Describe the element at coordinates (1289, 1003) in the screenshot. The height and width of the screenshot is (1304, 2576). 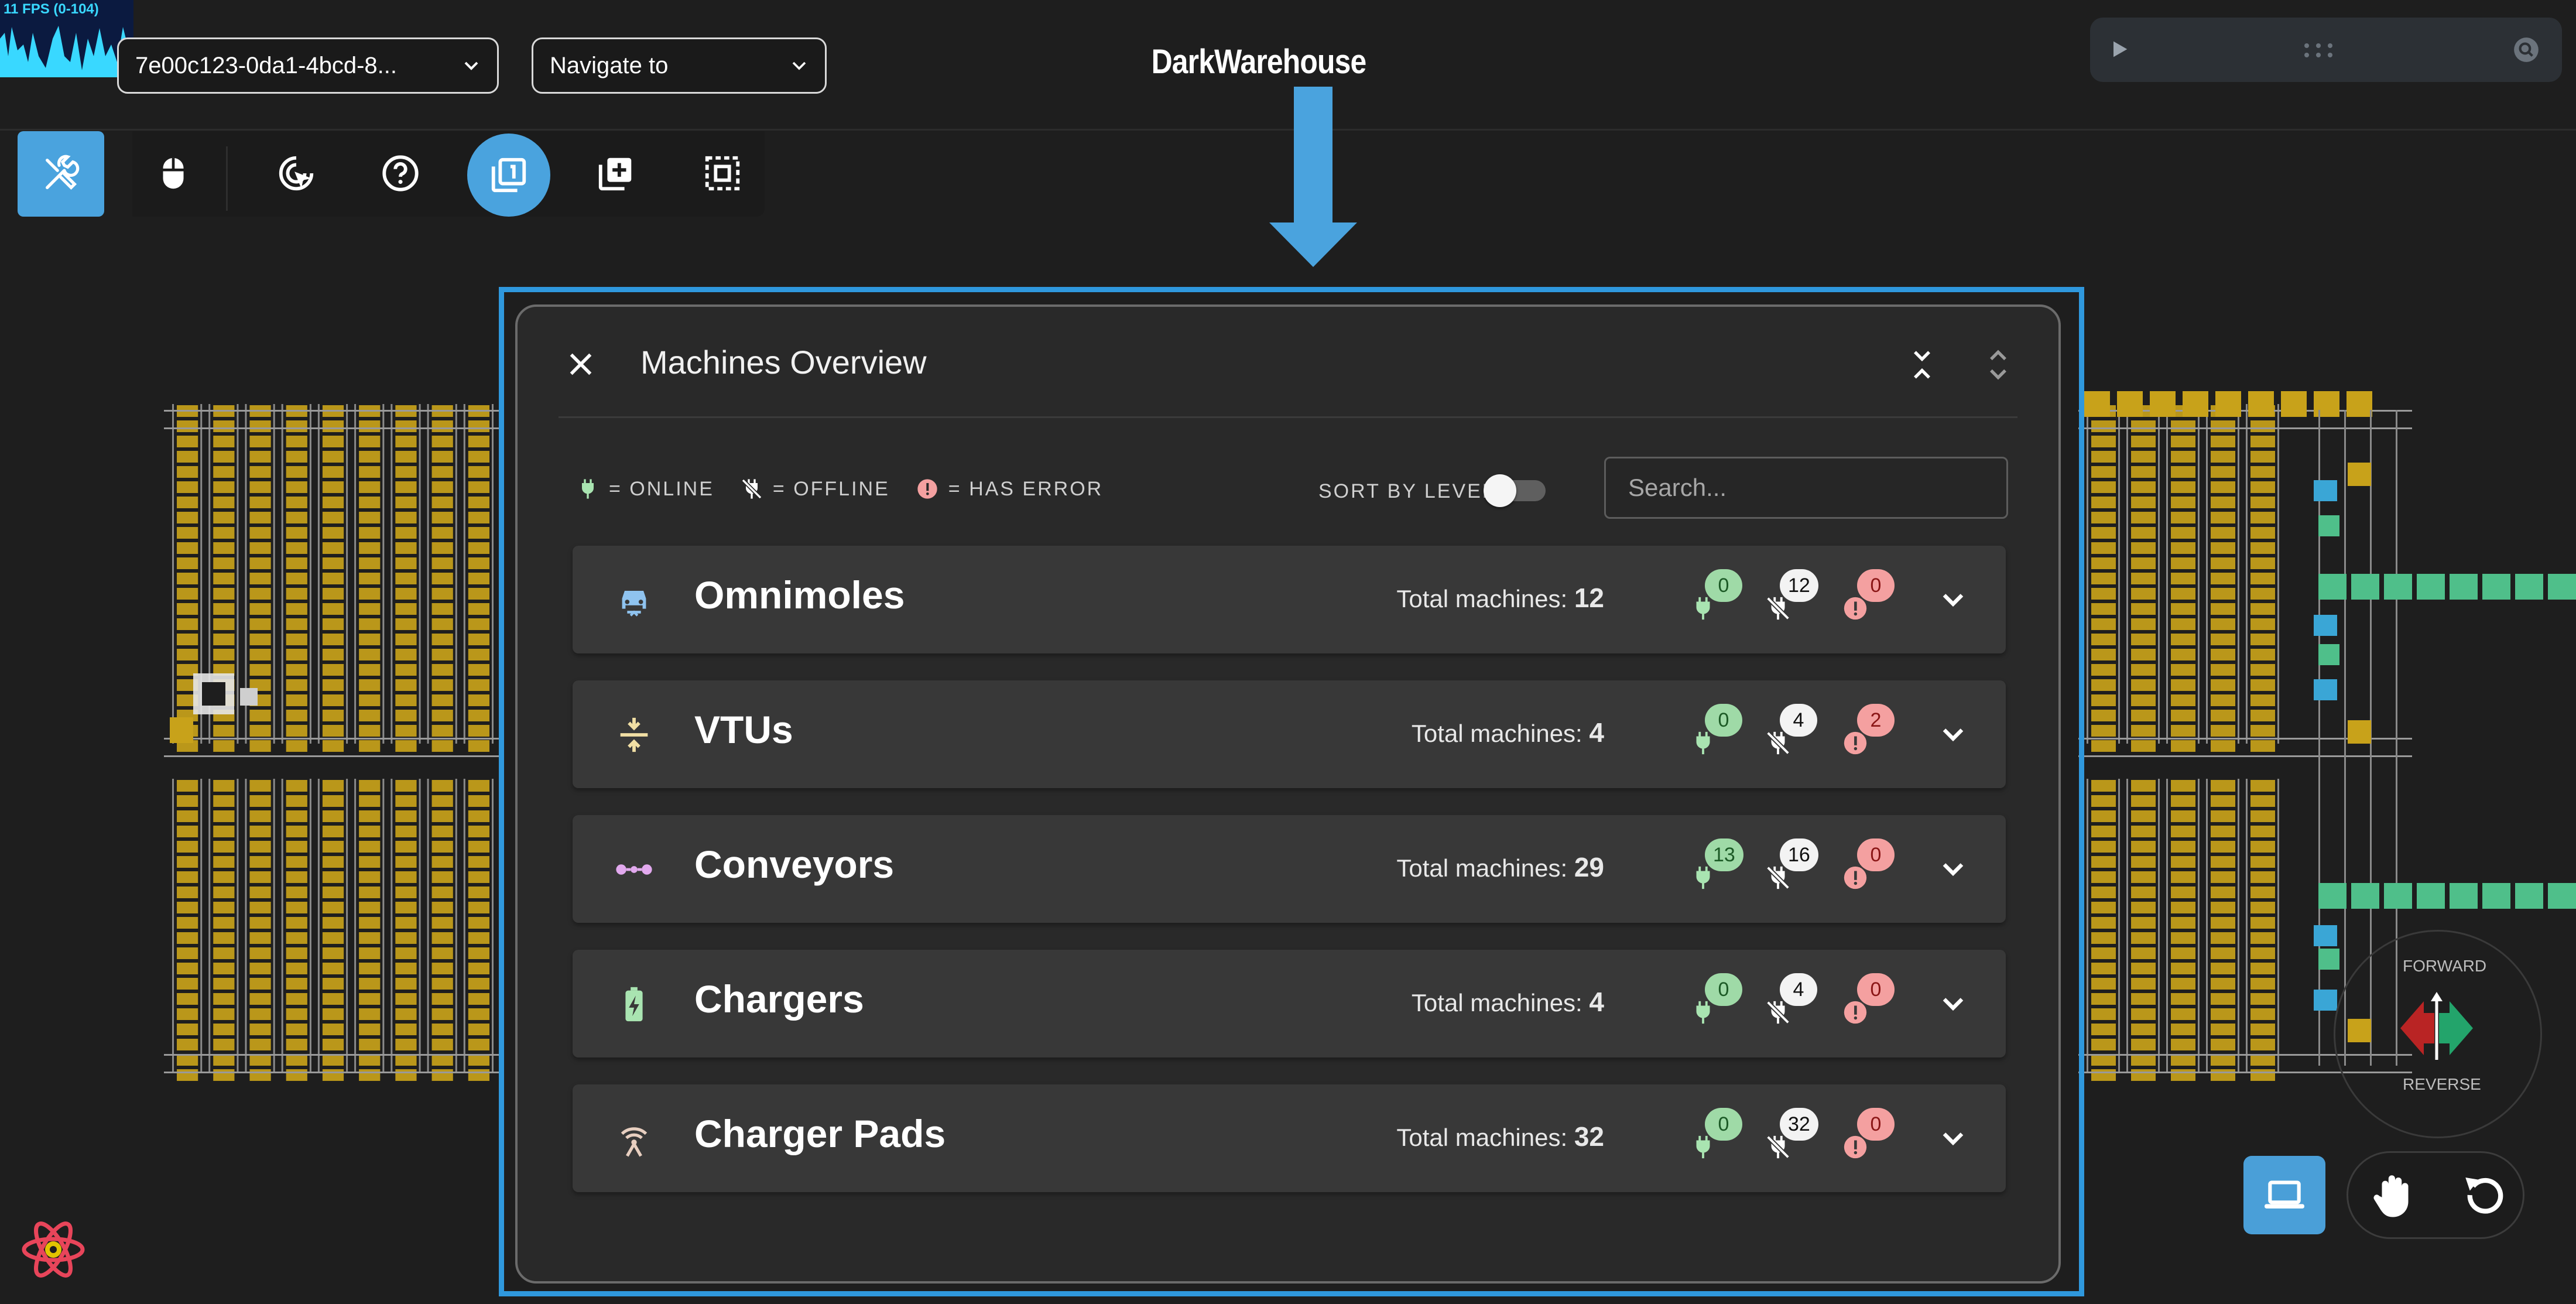
I see `machine-group-chargers: Chargers Total machines: 4 0 4 0` at that location.